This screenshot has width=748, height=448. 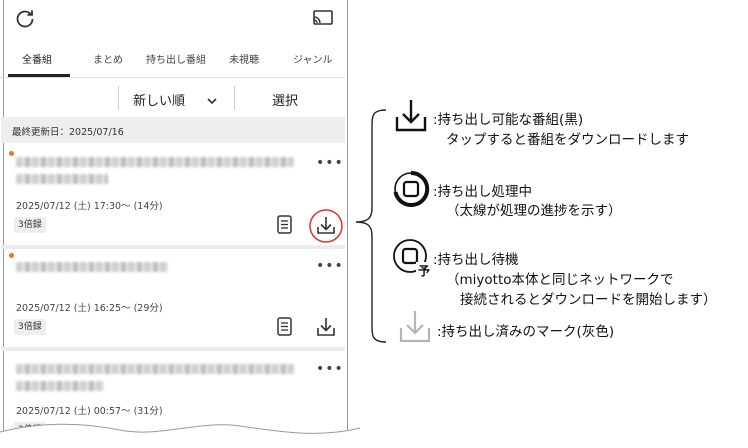 I want to click on sort-separator-left, so click(x=118, y=98).